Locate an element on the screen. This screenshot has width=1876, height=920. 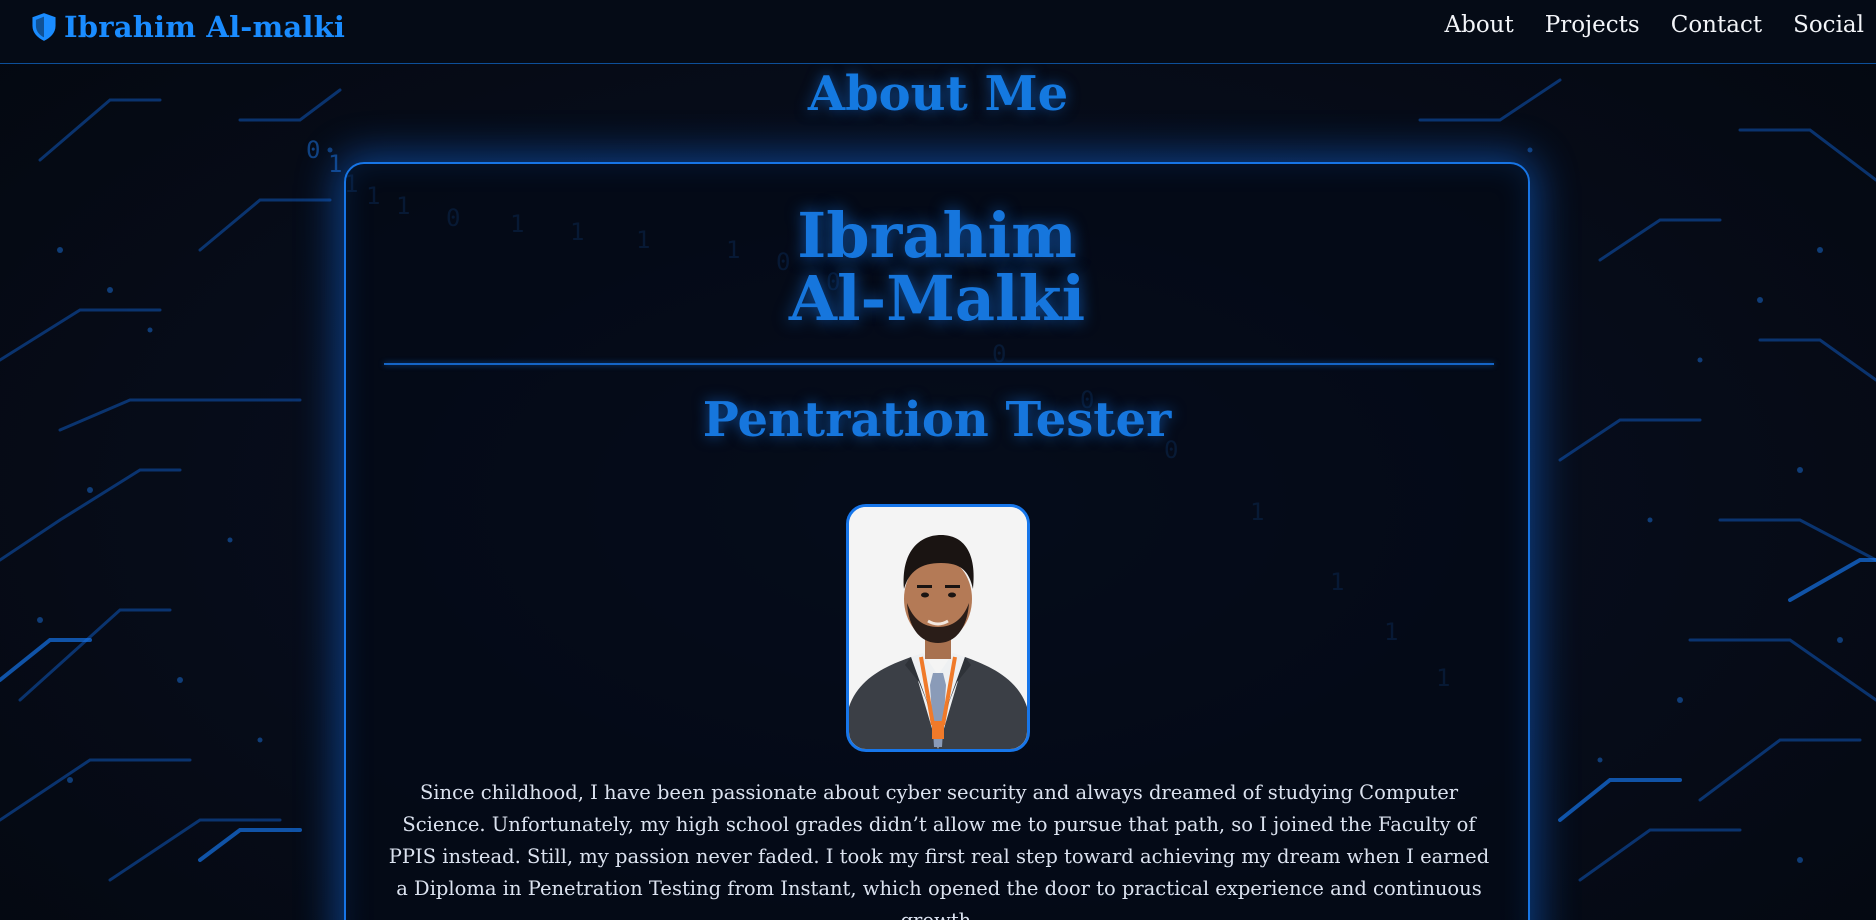
shield-icon is located at coordinates (44, 27).